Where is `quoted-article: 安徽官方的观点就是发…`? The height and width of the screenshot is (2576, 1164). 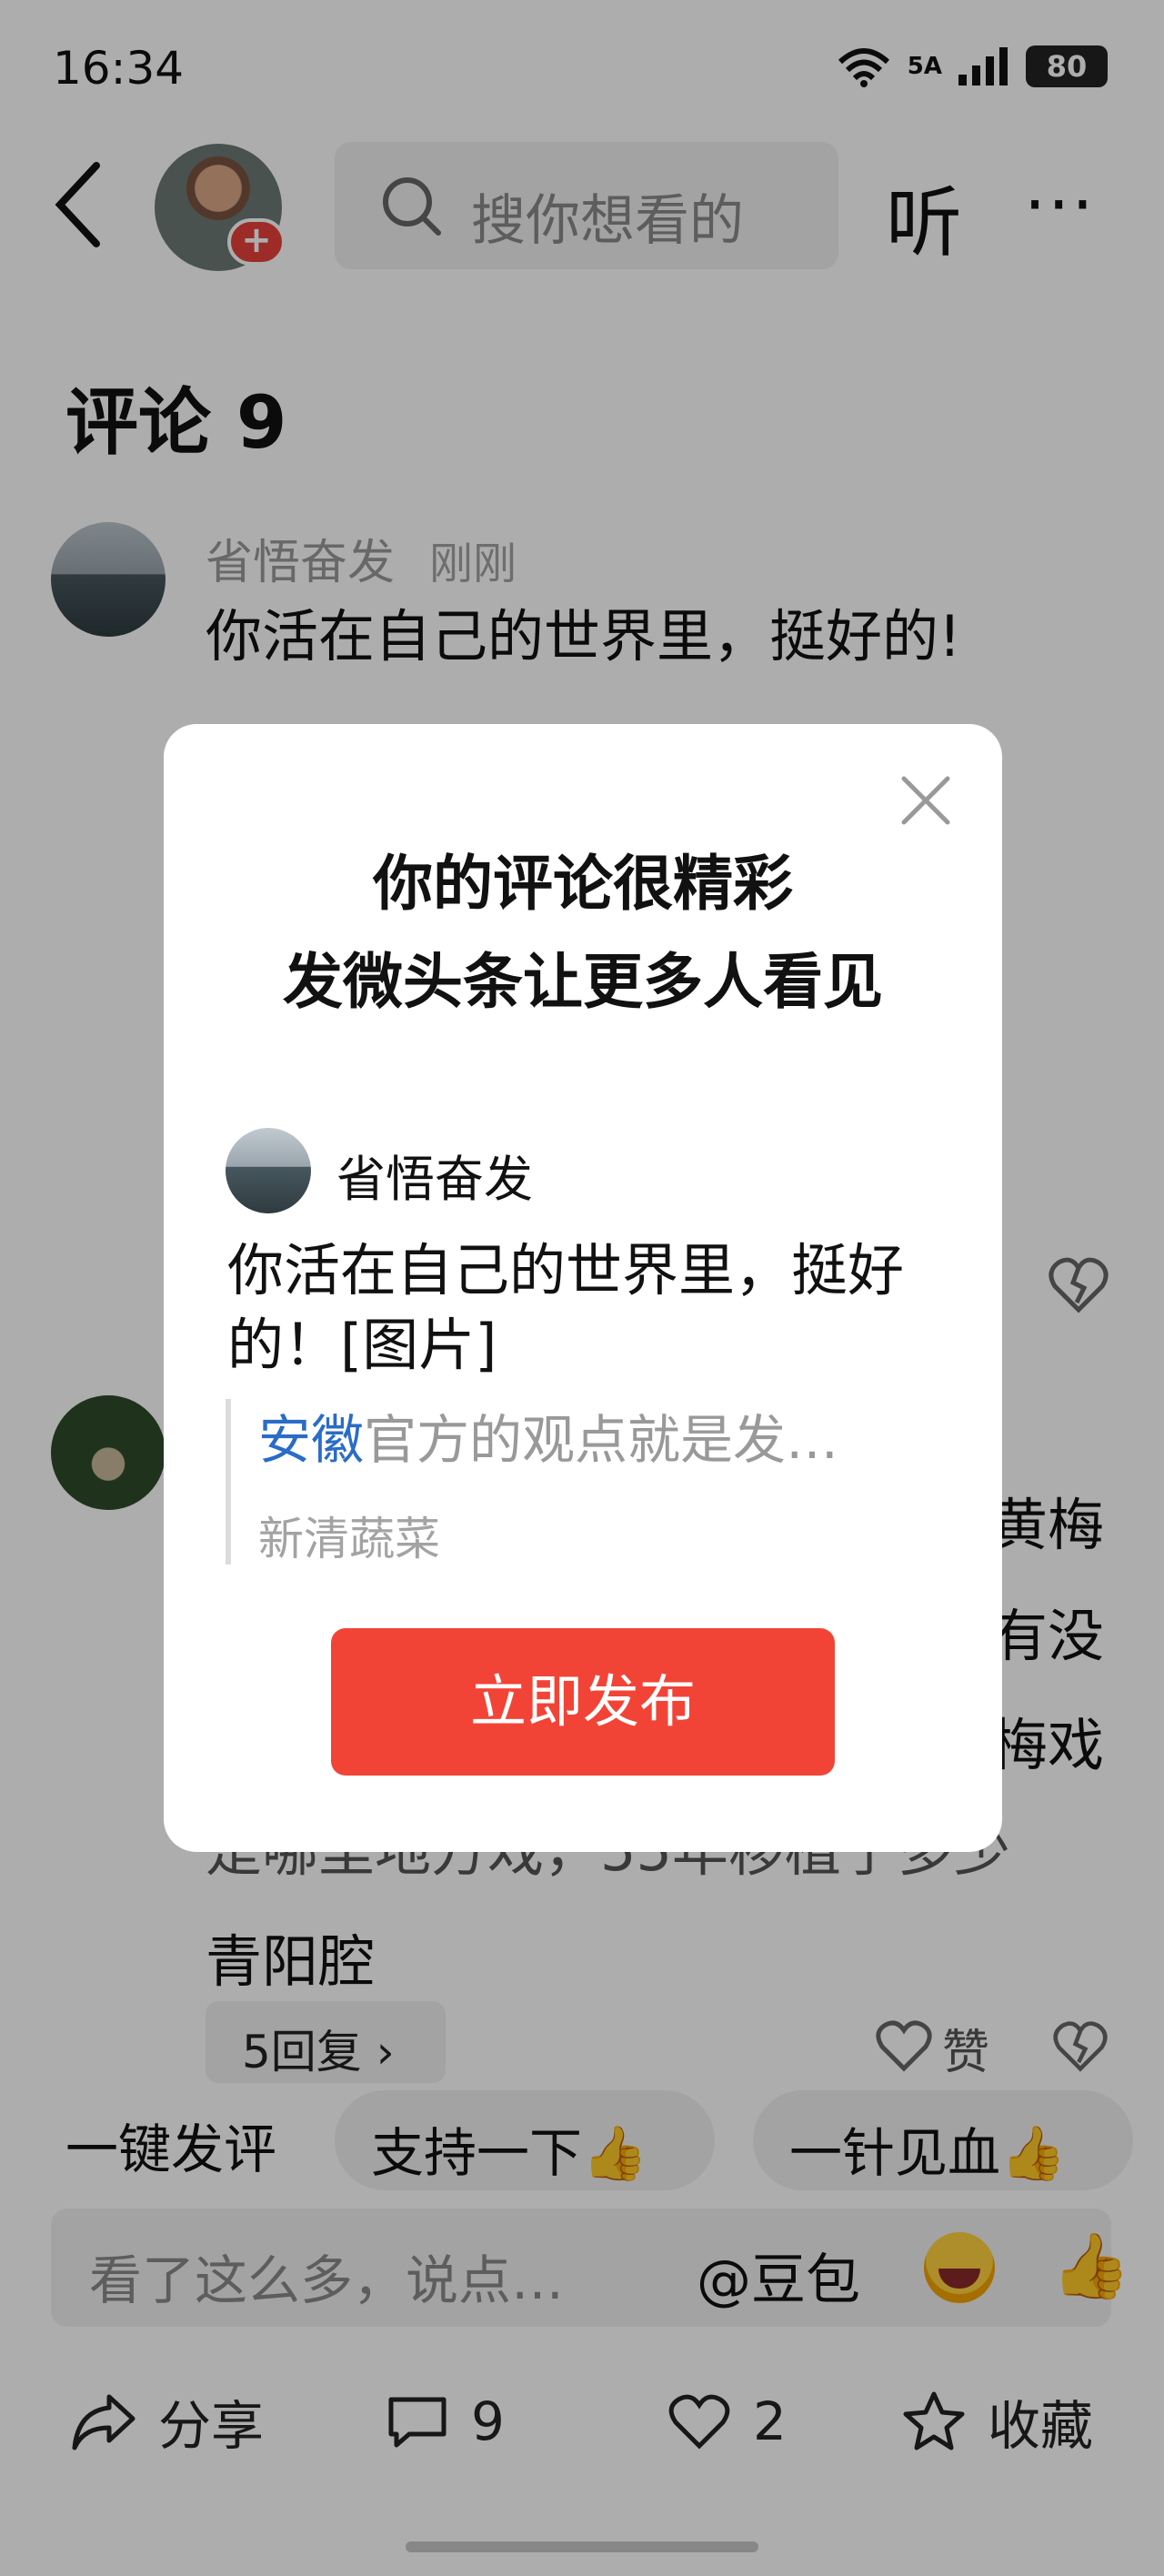
quoted-article: 安徽官方的观点就是发… is located at coordinates (548, 1435).